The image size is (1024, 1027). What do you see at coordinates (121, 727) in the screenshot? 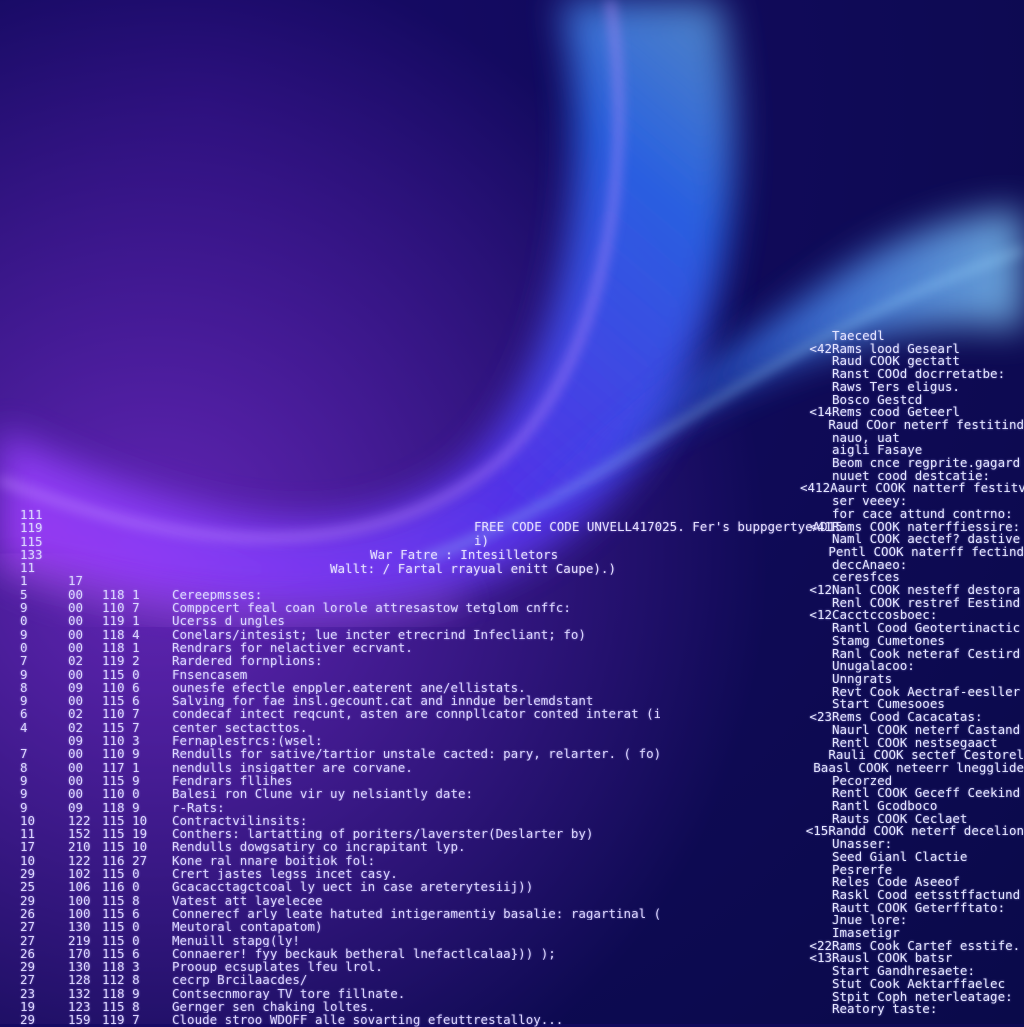
I see `log-col-3: 115 7` at bounding box center [121, 727].